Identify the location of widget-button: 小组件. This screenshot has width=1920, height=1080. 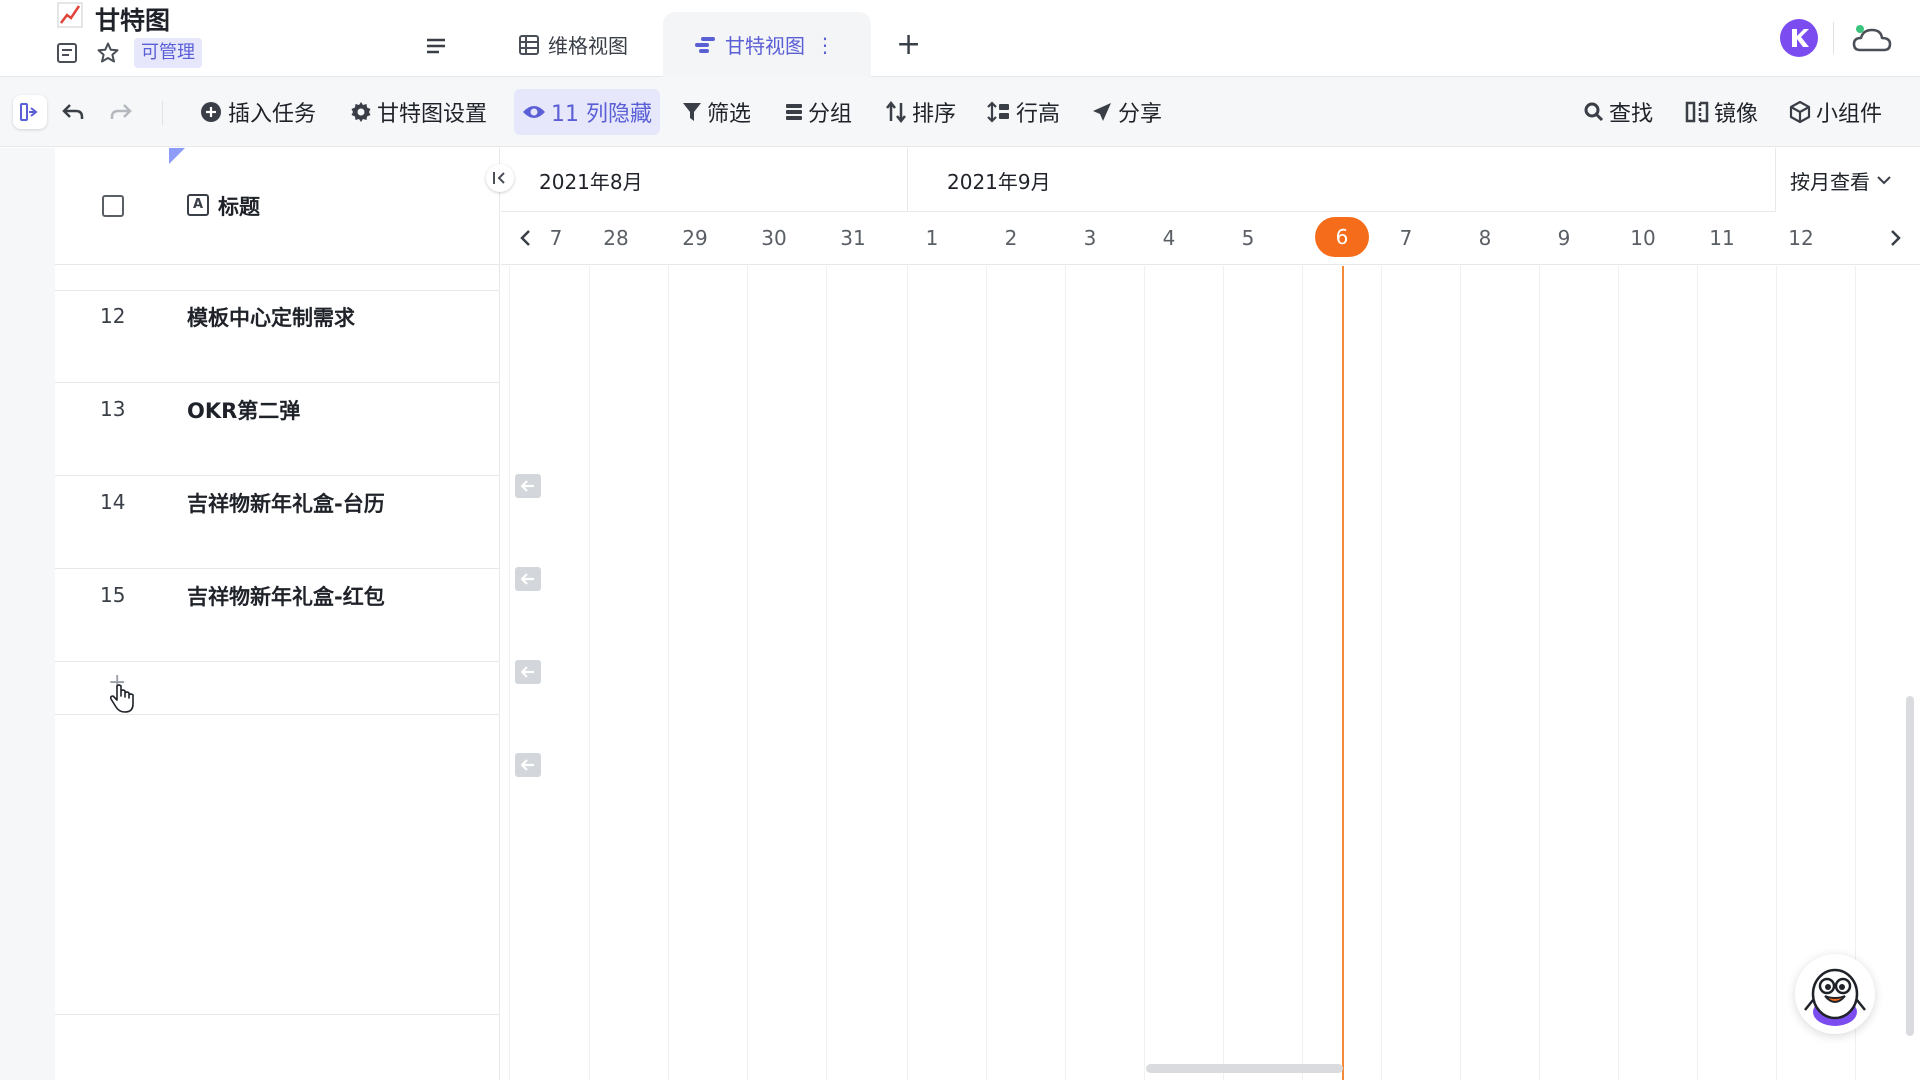
(1835, 112).